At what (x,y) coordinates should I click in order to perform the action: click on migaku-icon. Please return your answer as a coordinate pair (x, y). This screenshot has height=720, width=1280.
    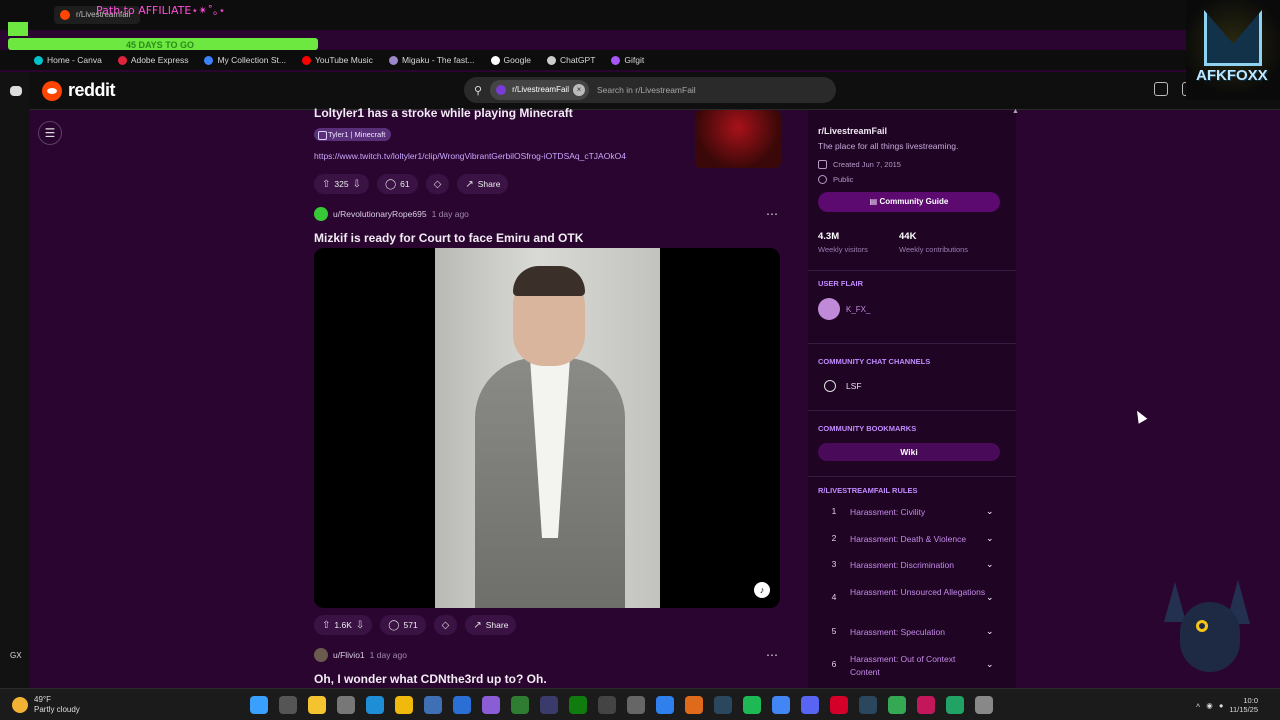
    Looking at the image, I should click on (393, 60).